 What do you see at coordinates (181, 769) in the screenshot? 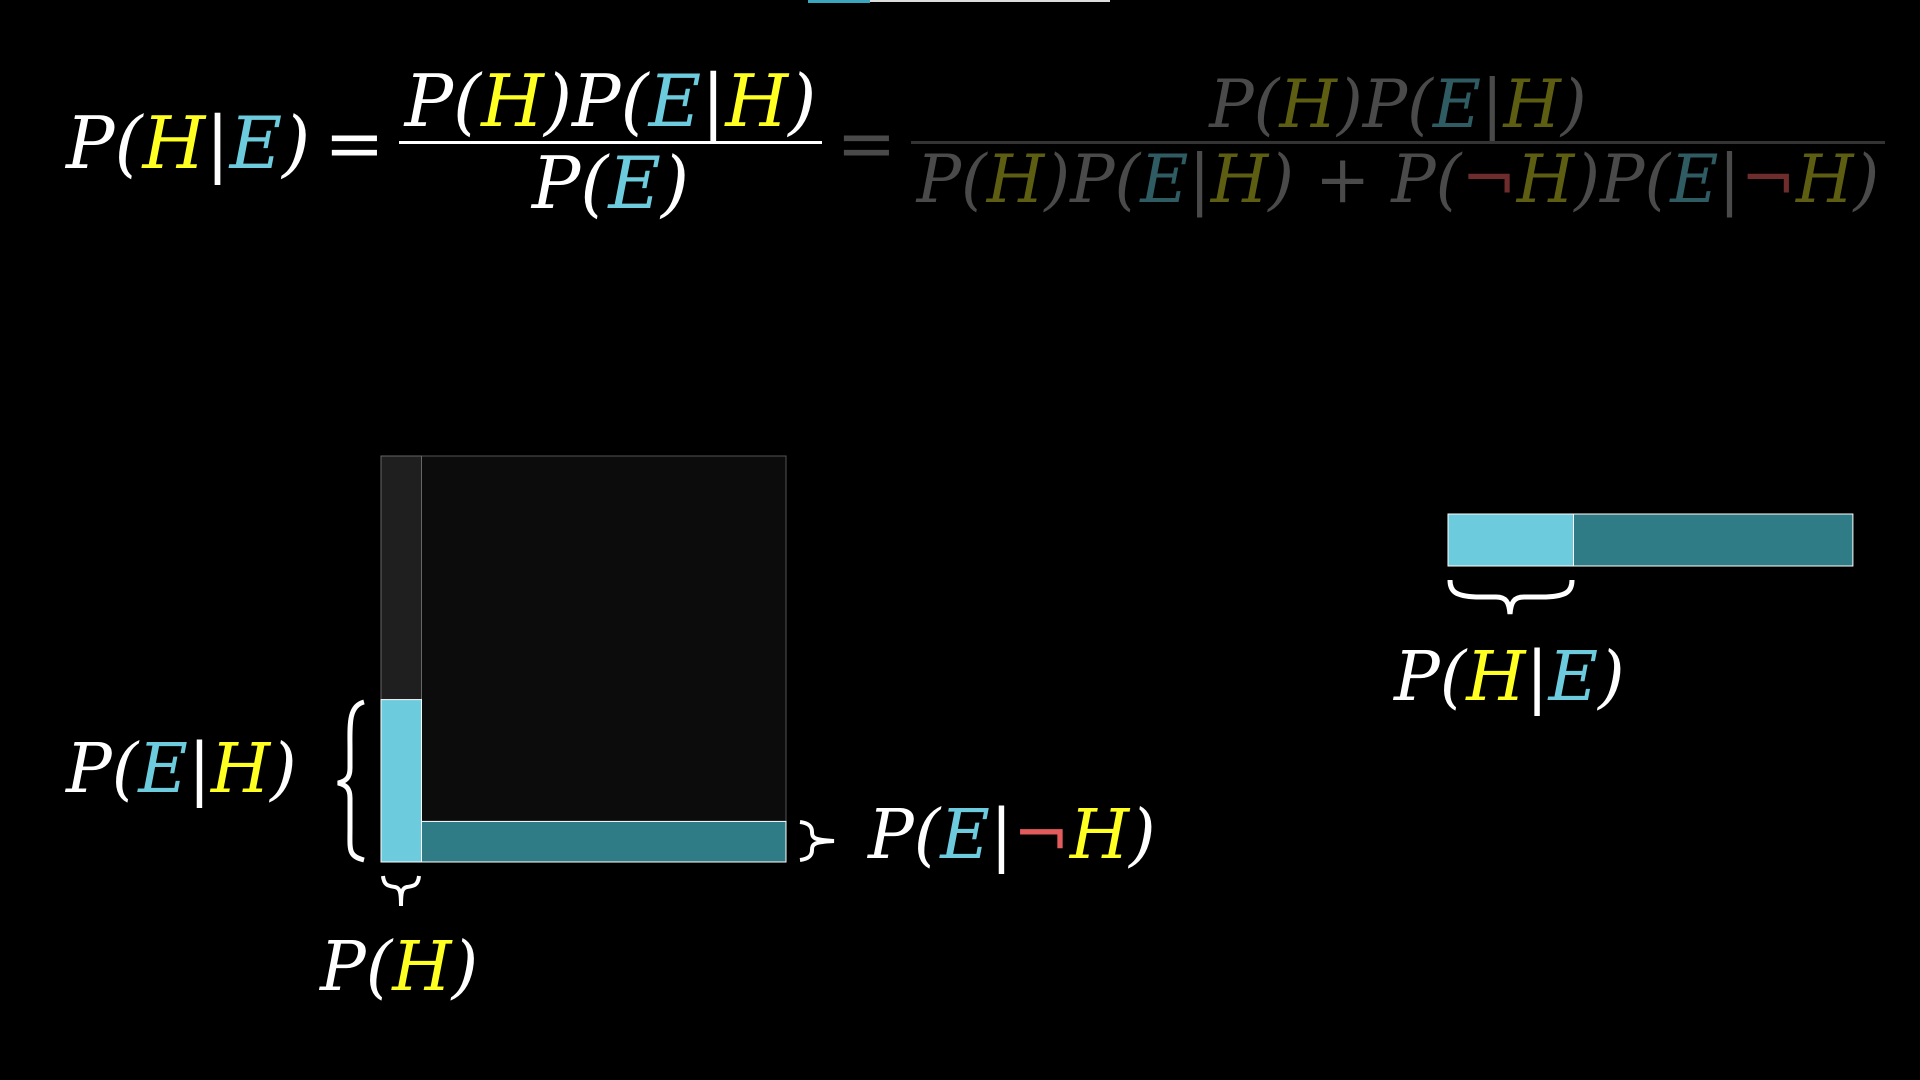
I see `label-p-e-given-h: P(E|H)` at bounding box center [181, 769].